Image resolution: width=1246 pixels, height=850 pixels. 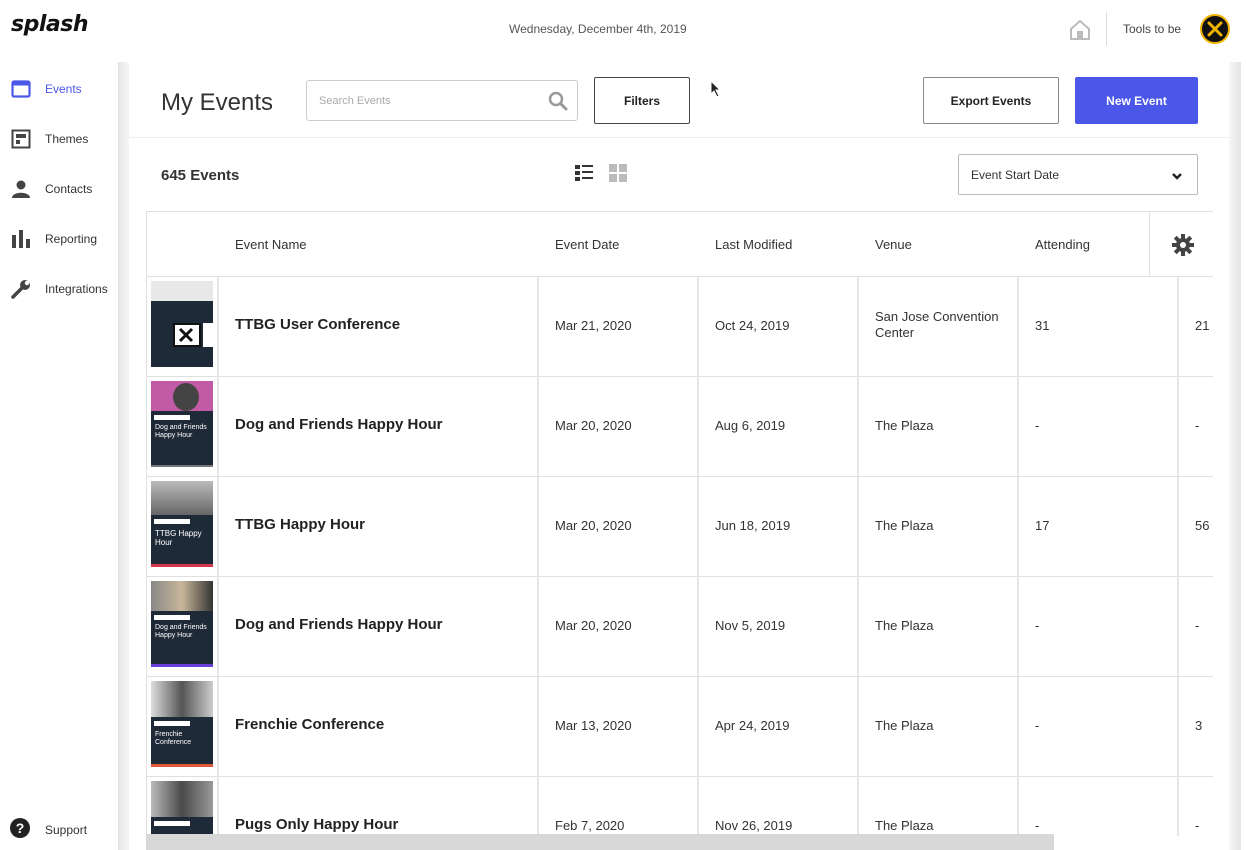 I want to click on search-icon, so click(x=558, y=101).